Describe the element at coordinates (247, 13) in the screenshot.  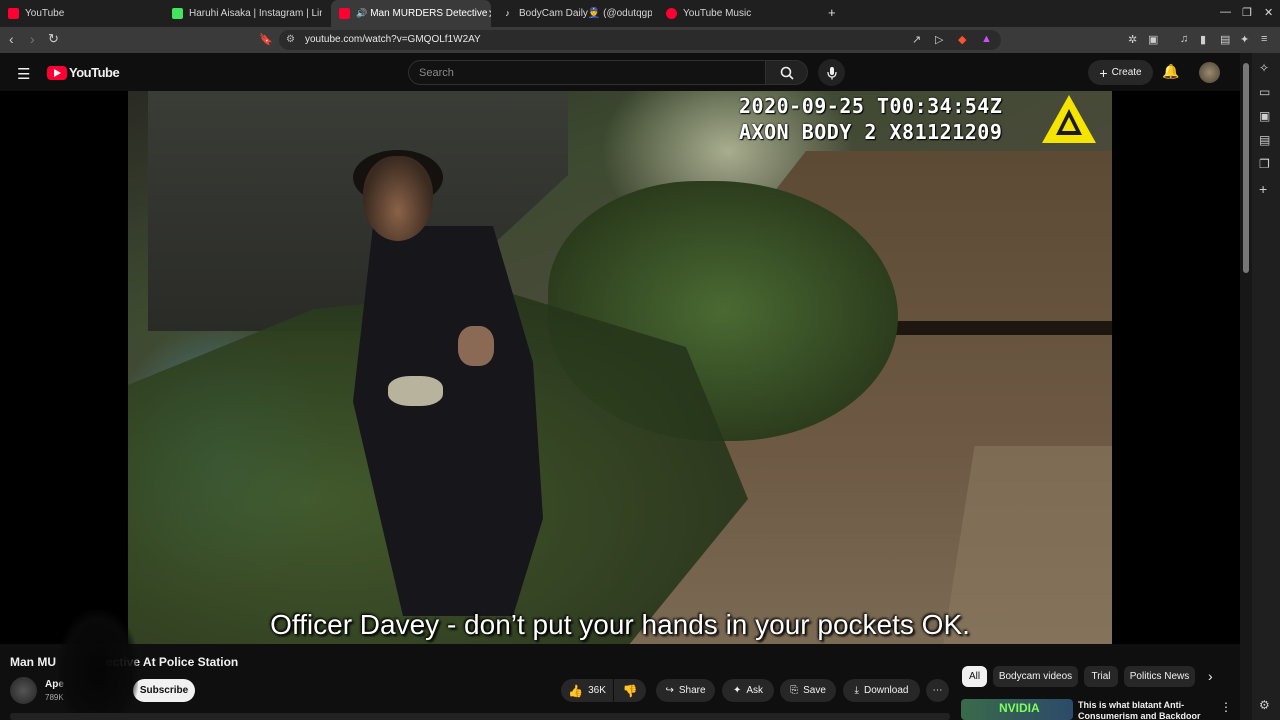
I see `browser-tab-instagram: Haruhi Aisaka | Instagram | Lin` at that location.